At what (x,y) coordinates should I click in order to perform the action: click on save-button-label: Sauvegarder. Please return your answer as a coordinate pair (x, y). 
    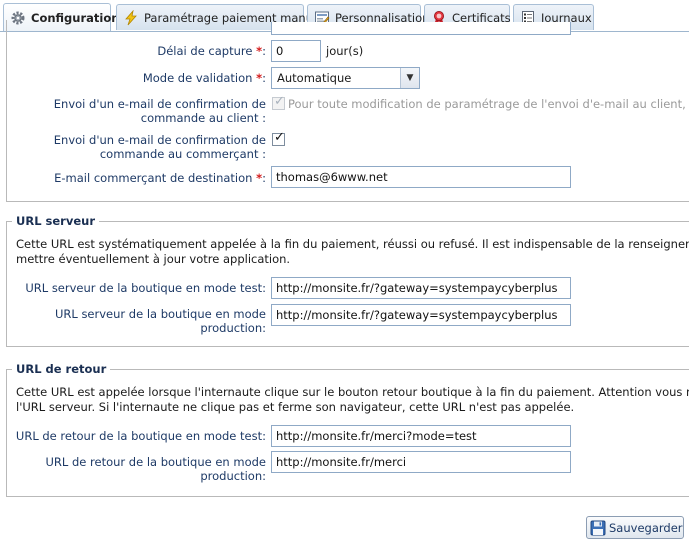
    Looking at the image, I should click on (646, 527).